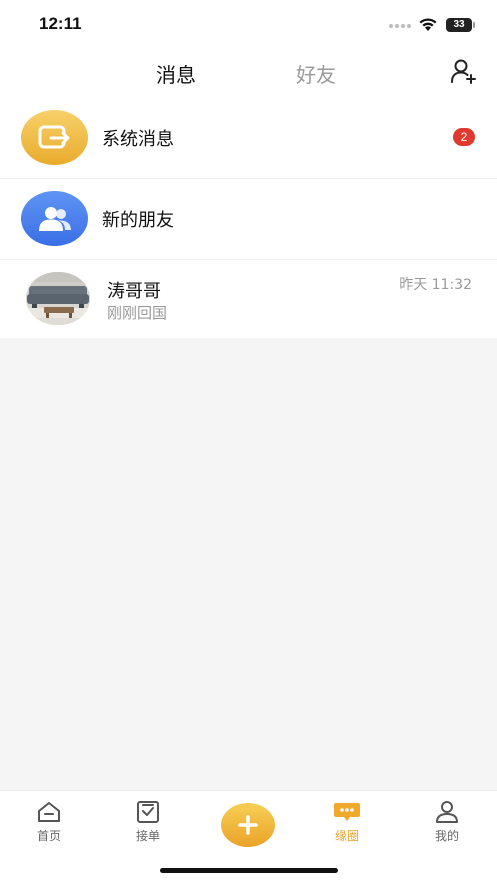 Image resolution: width=497 pixels, height=884 pixels. What do you see at coordinates (446, 836) in the screenshot?
I see `tab-label: 我的` at bounding box center [446, 836].